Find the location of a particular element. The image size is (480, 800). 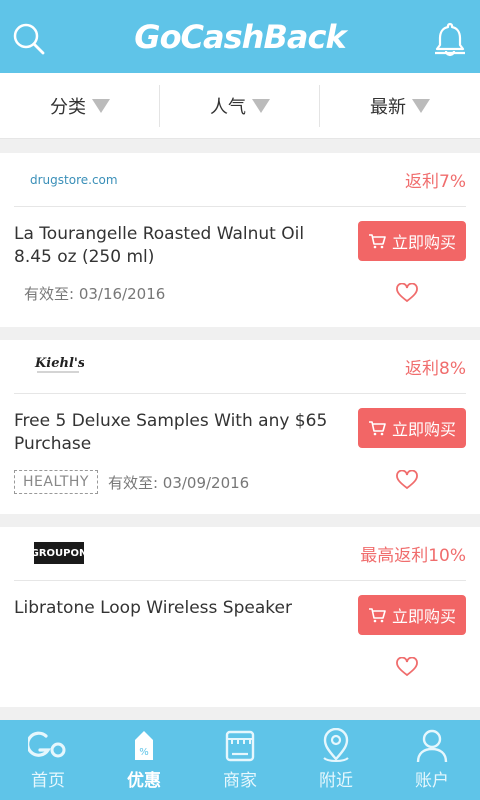

deal-meta: 有效至: 03/16/2016 is located at coordinates (94, 293).